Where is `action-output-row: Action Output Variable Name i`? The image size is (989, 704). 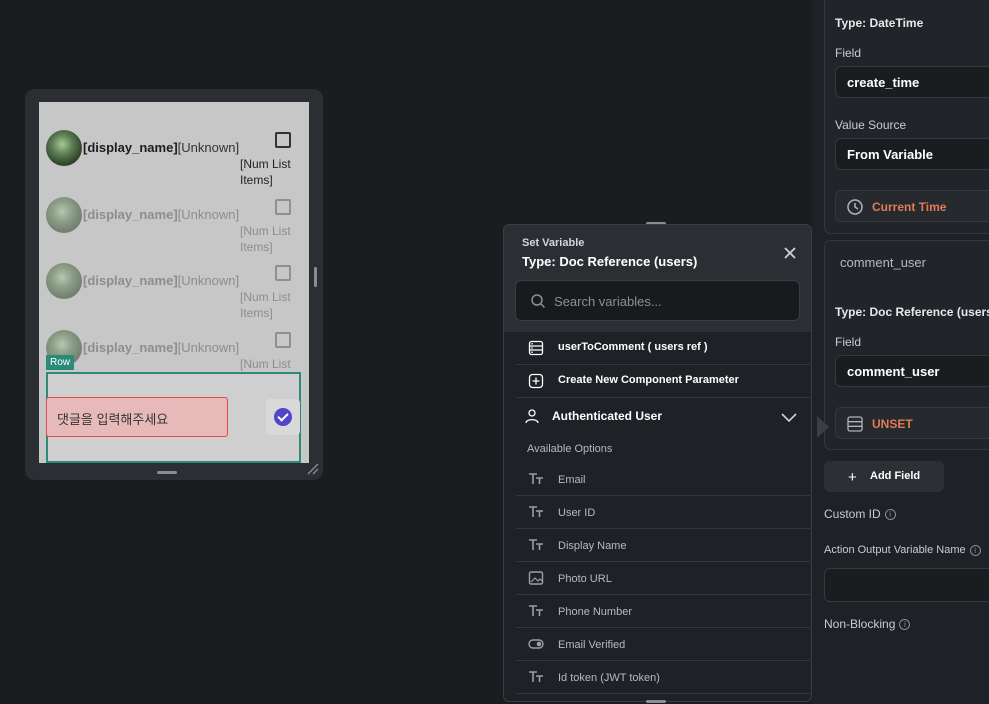 action-output-row: Action Output Variable Name i is located at coordinates (902, 550).